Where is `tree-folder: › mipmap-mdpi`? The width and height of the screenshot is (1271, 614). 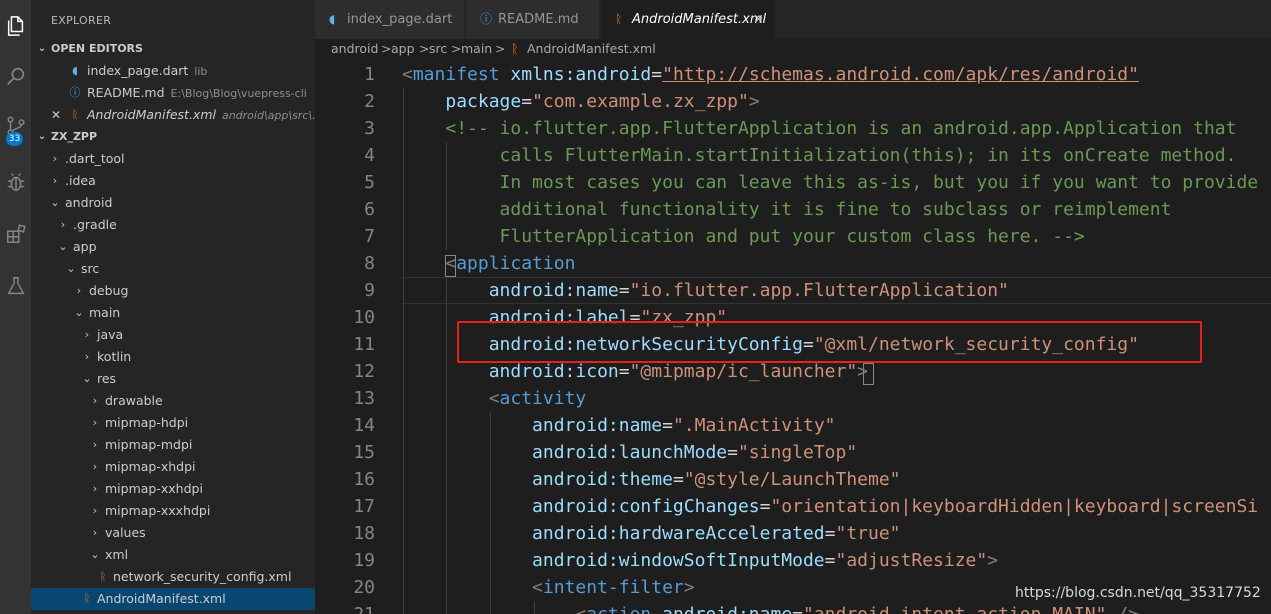 tree-folder: › mipmap-mdpi is located at coordinates (173, 445).